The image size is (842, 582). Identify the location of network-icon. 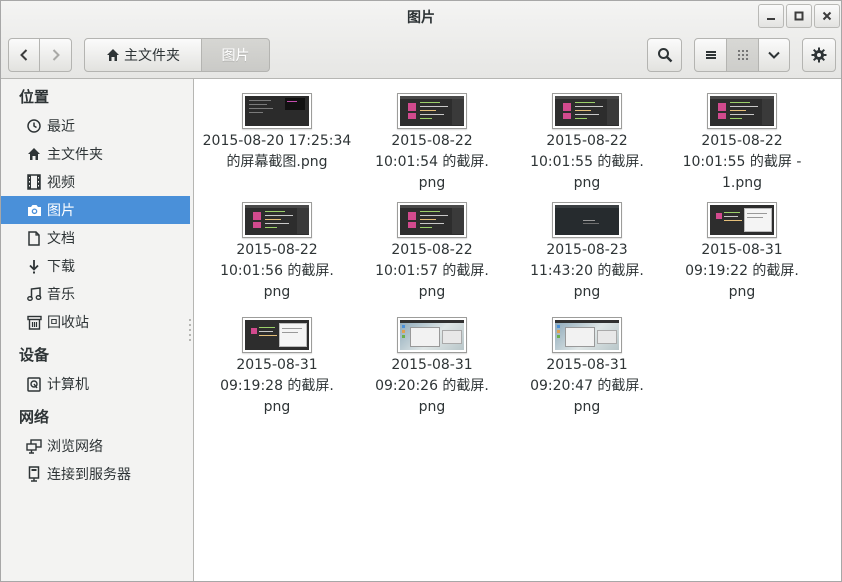
(34, 446).